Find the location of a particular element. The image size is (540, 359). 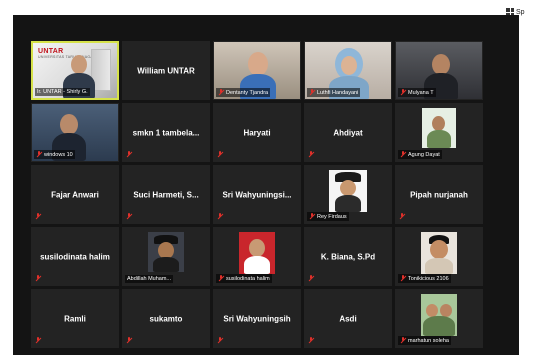

participant-tile: Pipah nurjanah is located at coordinates (439, 194).